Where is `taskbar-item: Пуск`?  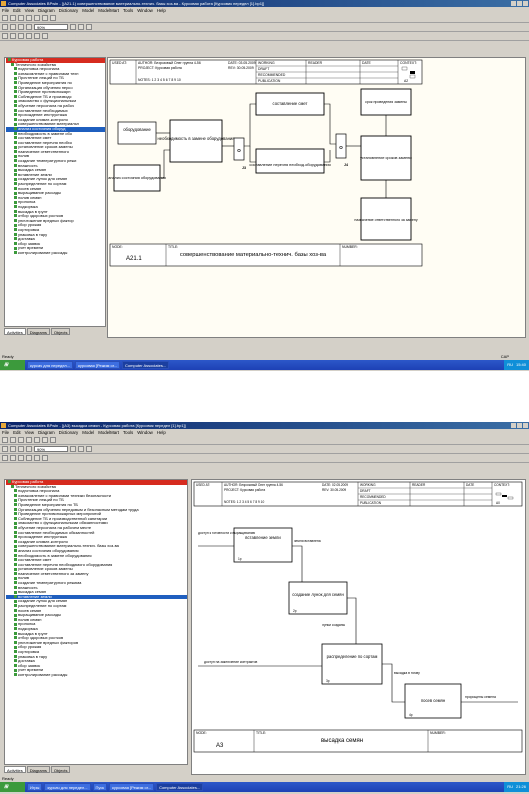
taskbar-item: Пуск is located at coordinates (100, 787).